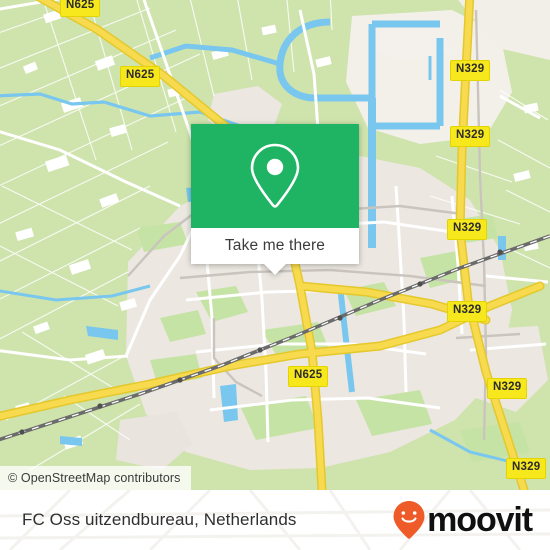 The height and width of the screenshot is (550, 550). I want to click on map-attribution: © OpenStreetMap contributors, so click(95, 478).